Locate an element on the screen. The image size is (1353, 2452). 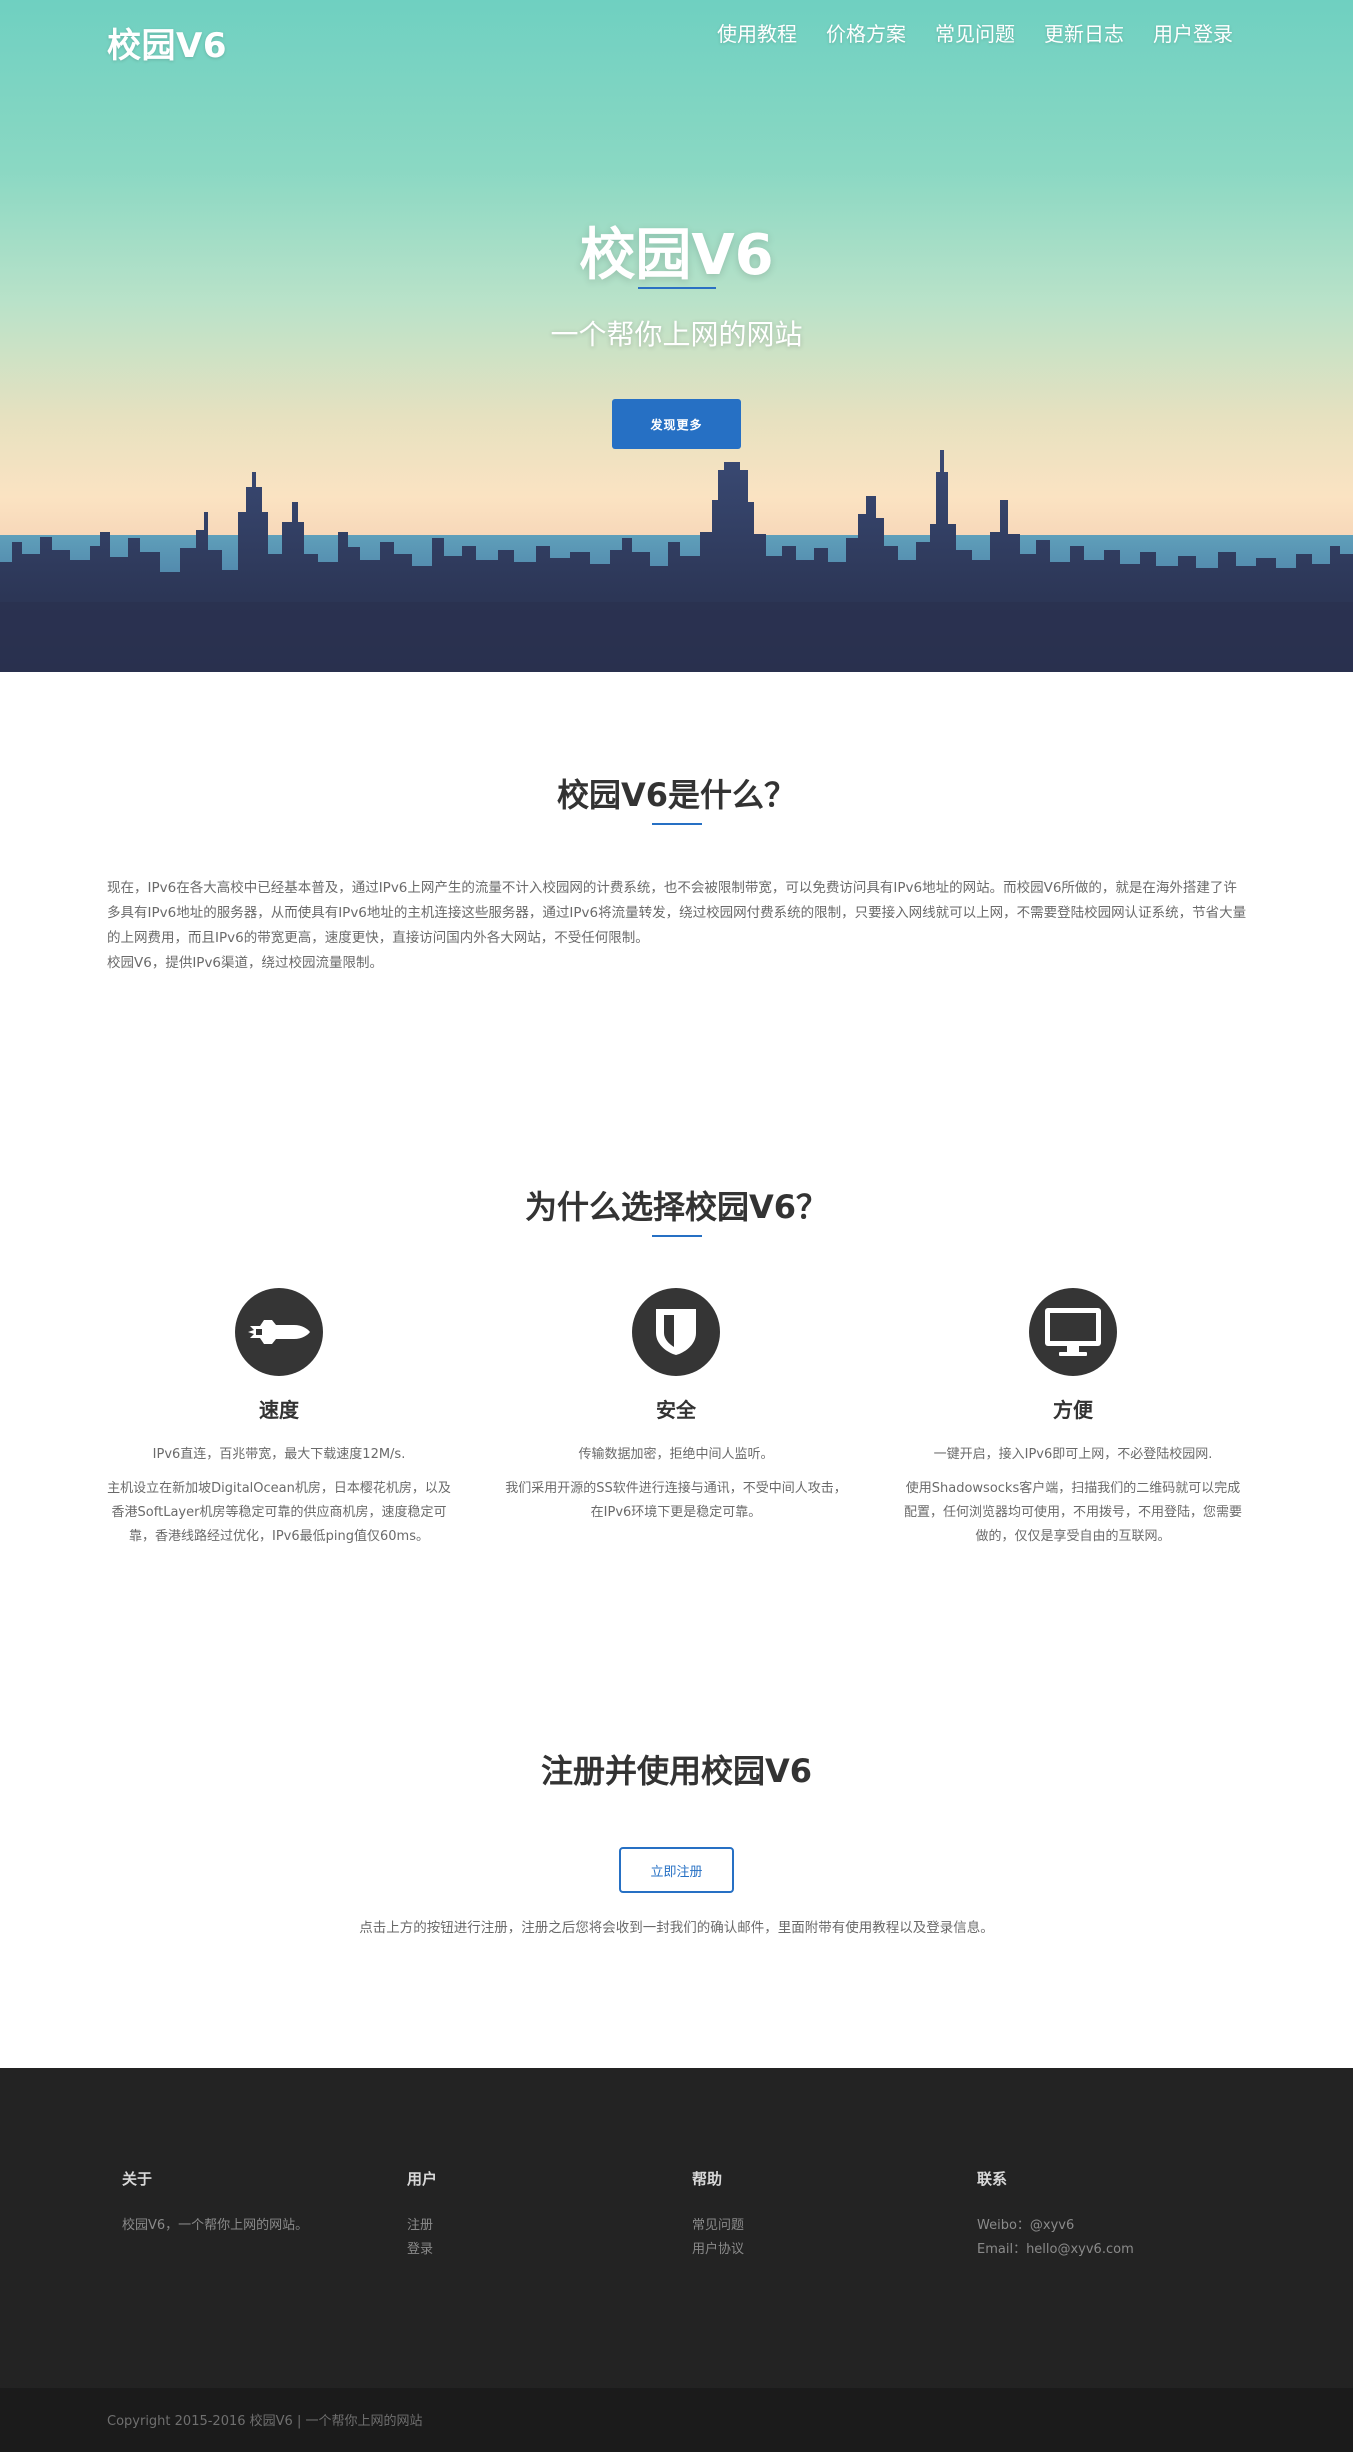
nav-link-tutorial: 使用教程 is located at coordinates (757, 32).